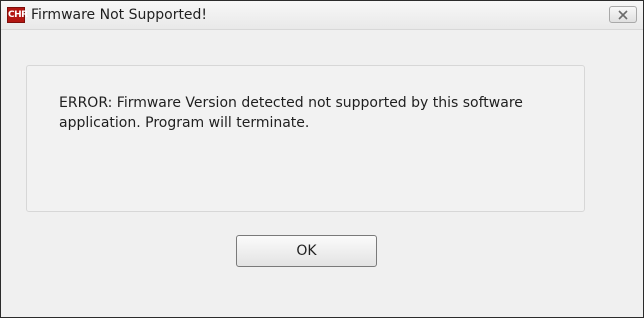 This screenshot has height=318, width=644. I want to click on app-logo-text: CHR, so click(18, 15).